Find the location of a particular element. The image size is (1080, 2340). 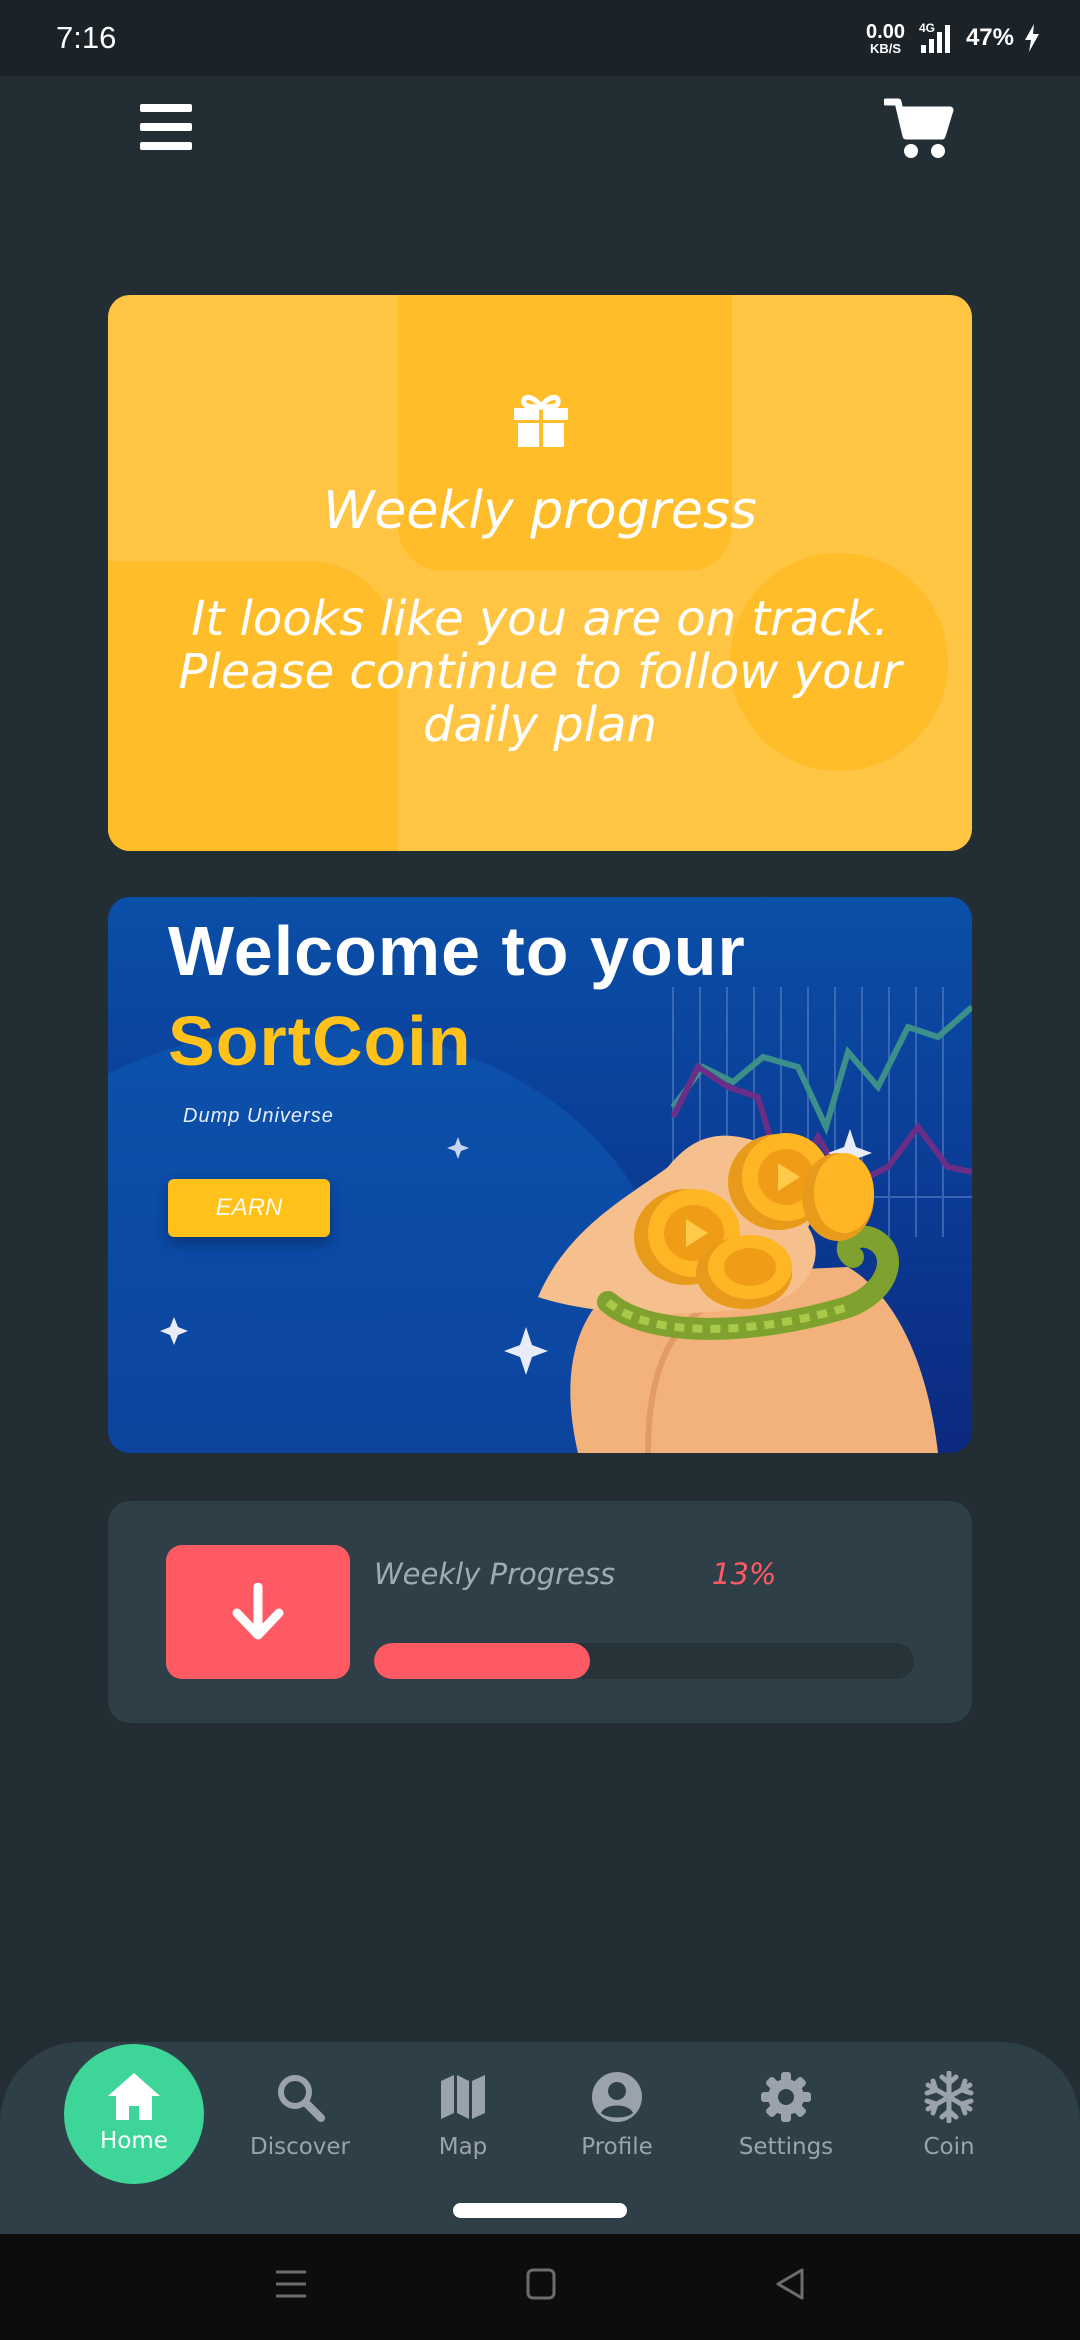

nav-label: Profile is located at coordinates (617, 2147).